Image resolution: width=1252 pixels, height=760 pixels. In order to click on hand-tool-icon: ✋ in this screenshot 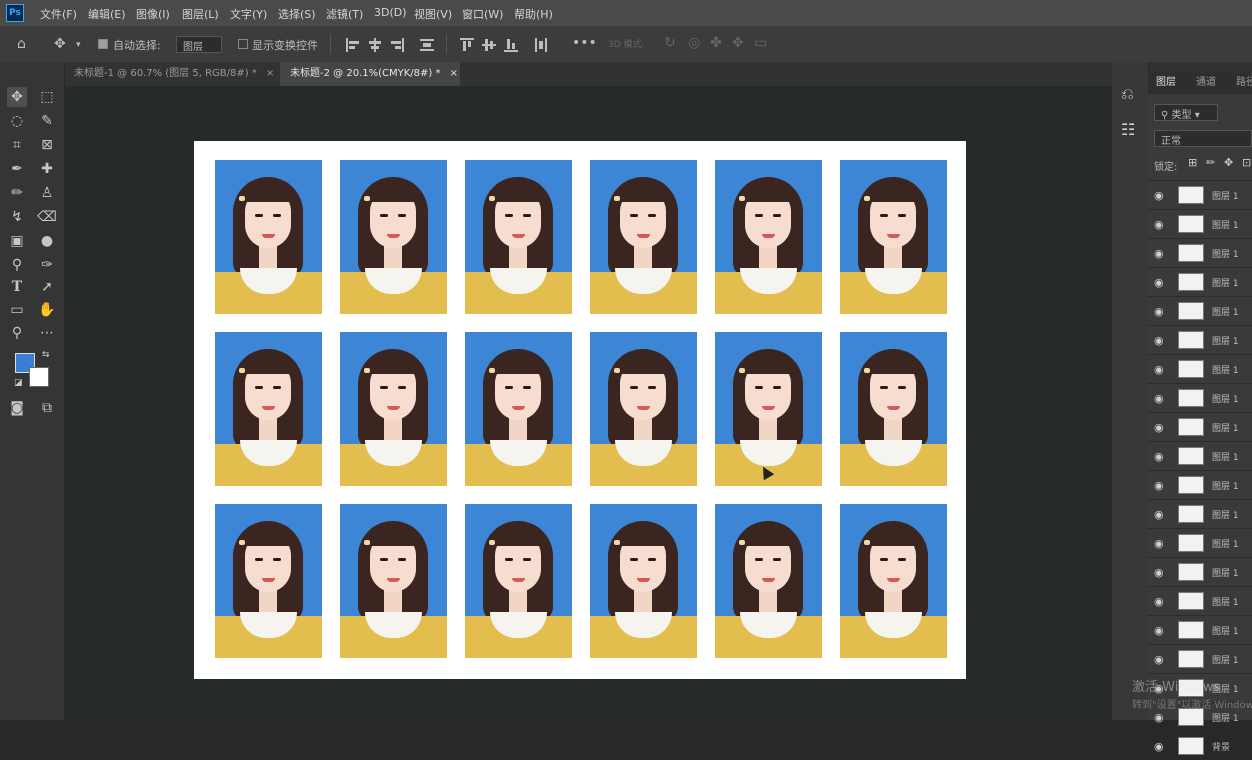, I will do `click(47, 310)`.